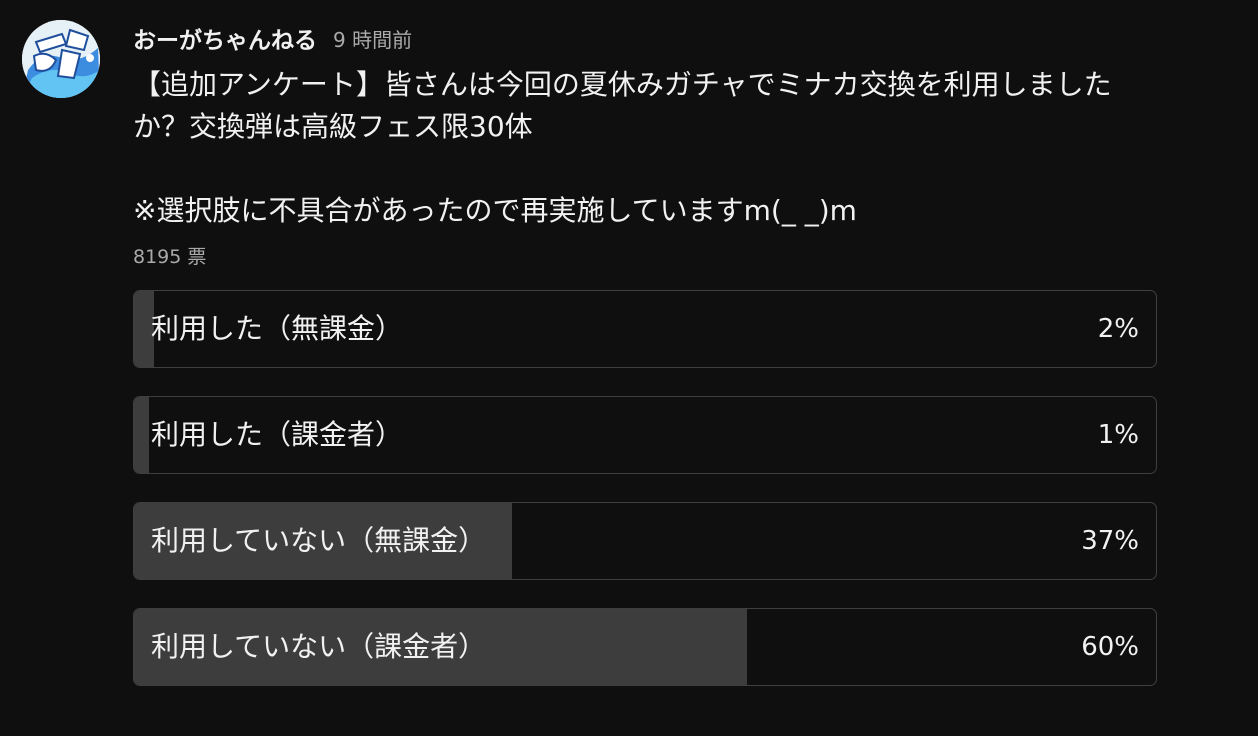  I want to click on poll-option: 利用していない（無課金） 37%, so click(645, 541).